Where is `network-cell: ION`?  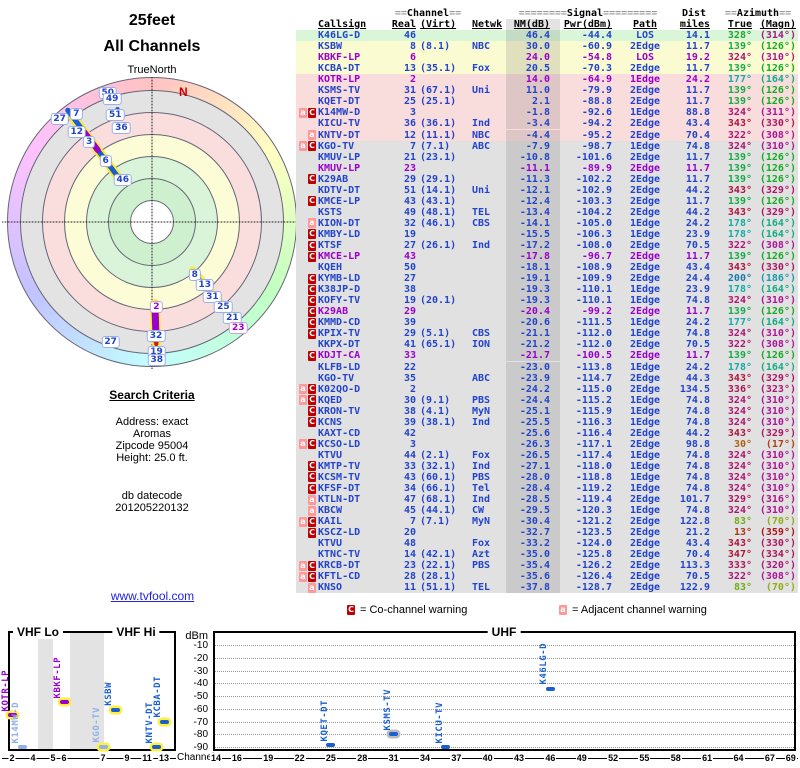
network-cell: ION is located at coordinates (481, 345).